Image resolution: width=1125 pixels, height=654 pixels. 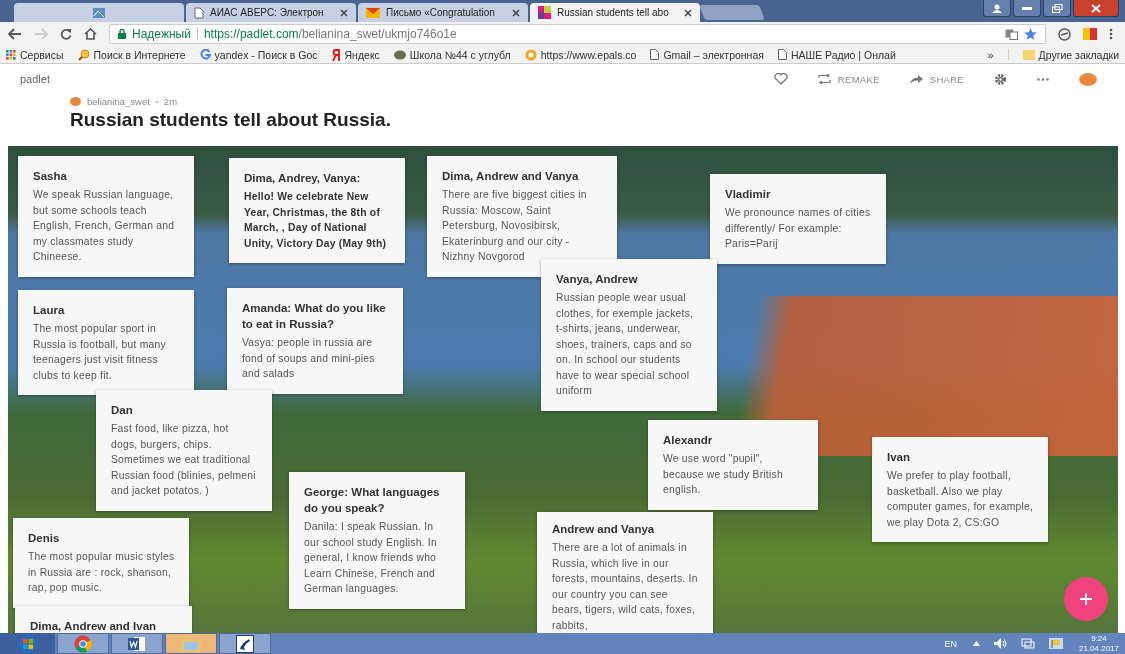 What do you see at coordinates (314, 316) in the screenshot?
I see `post-author: Amanda: What do you like to eat in Russia?` at bounding box center [314, 316].